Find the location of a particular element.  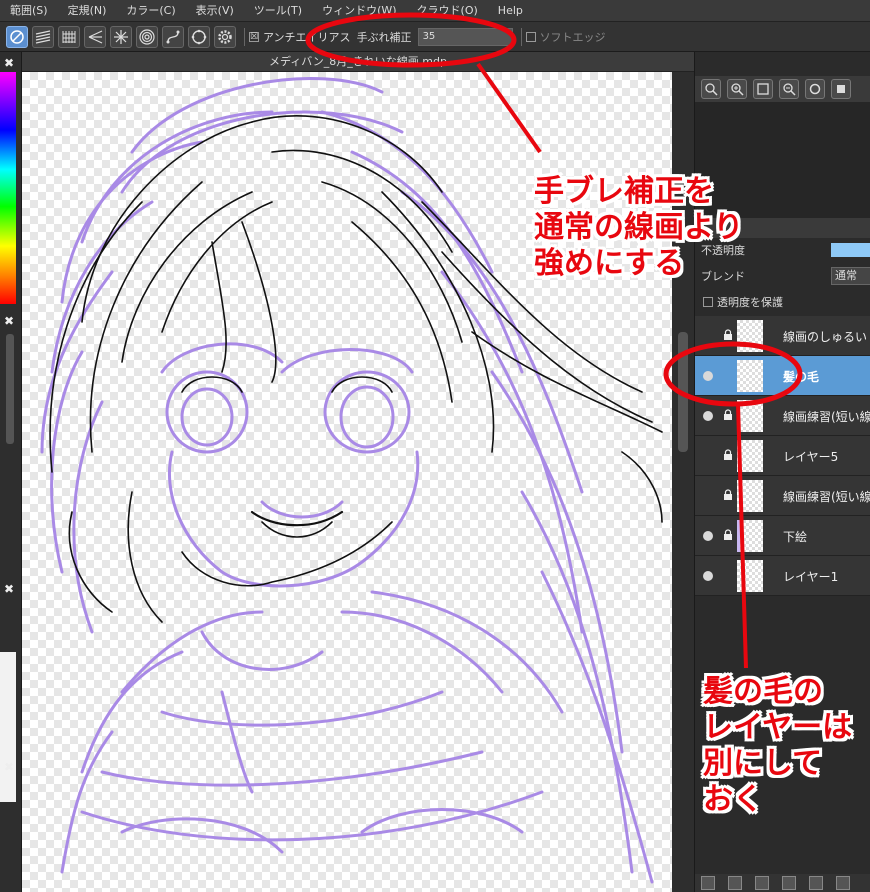

ellipse-snap-button is located at coordinates (199, 36).